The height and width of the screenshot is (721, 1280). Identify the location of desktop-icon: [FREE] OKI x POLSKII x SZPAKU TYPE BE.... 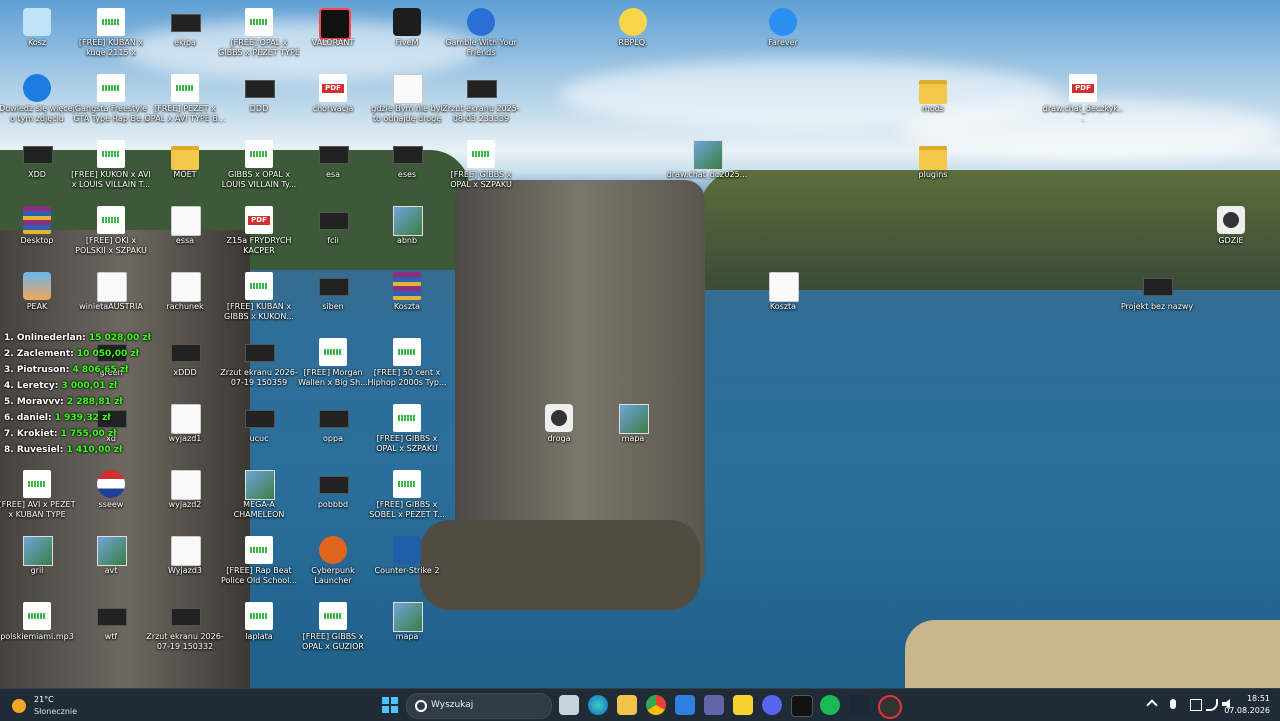
(111, 234).